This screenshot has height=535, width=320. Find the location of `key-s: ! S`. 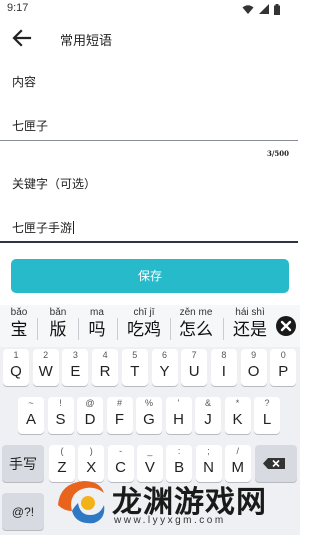

key-s: ! S is located at coordinates (60, 415).